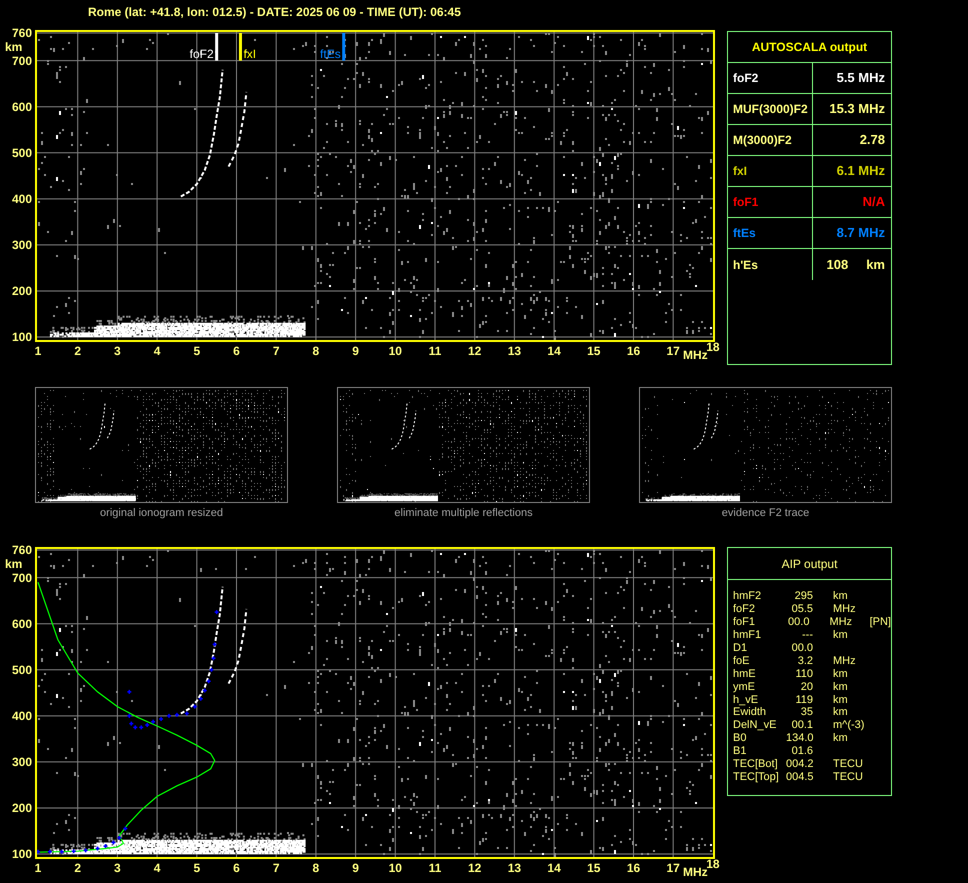  Describe the element at coordinates (872, 140) in the screenshot. I see `table-cell: 2.78` at that location.